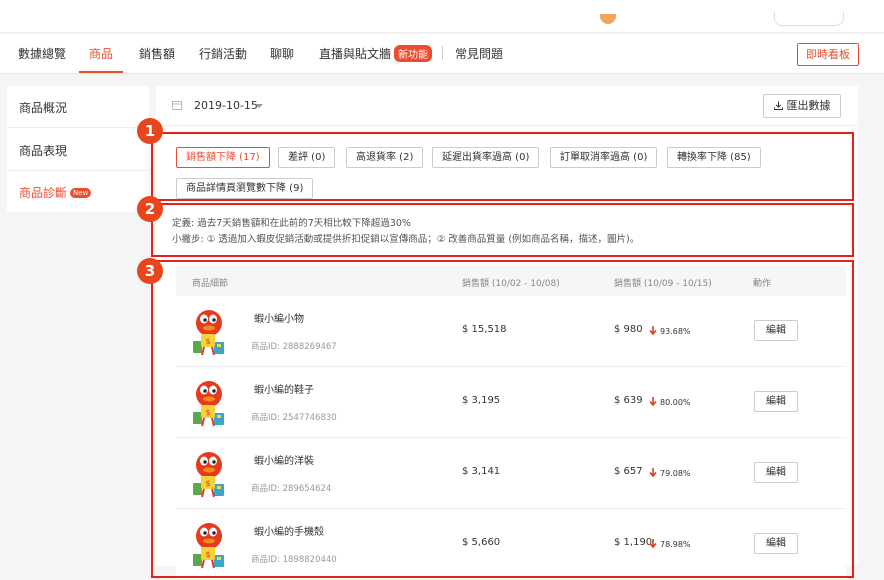 The width and height of the screenshot is (884, 580). Describe the element at coordinates (157, 53) in the screenshot. I see `nav-tab-sales: 銷售額` at that location.